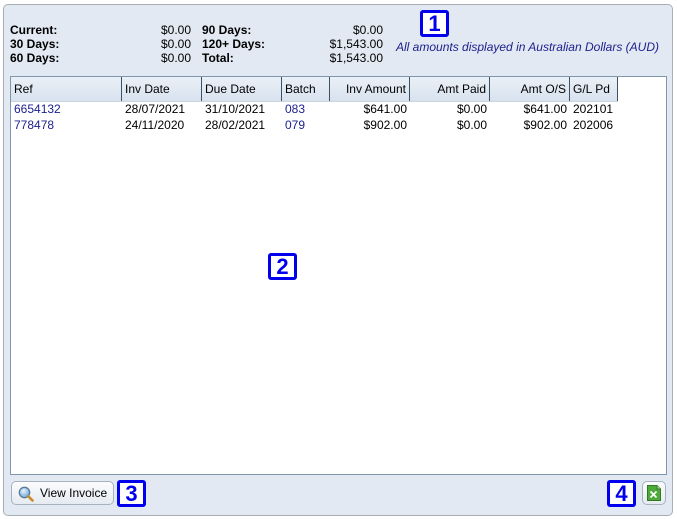 Image resolution: width=677 pixels, height=519 pixels. What do you see at coordinates (162, 89) in the screenshot?
I see `column-header-inv-date: Inv Date` at bounding box center [162, 89].